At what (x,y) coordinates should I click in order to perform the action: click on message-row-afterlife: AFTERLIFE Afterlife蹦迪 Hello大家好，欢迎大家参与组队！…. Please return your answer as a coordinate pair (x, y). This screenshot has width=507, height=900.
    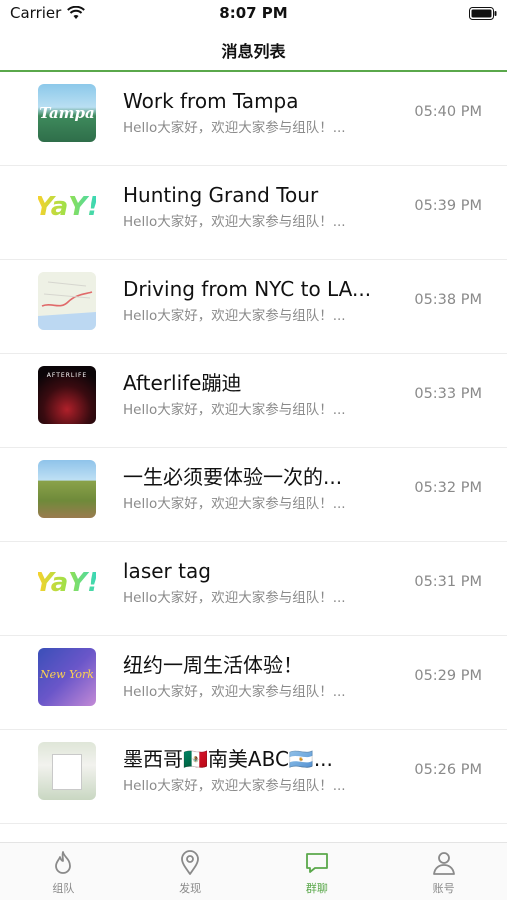
    Looking at the image, I should click on (253, 401).